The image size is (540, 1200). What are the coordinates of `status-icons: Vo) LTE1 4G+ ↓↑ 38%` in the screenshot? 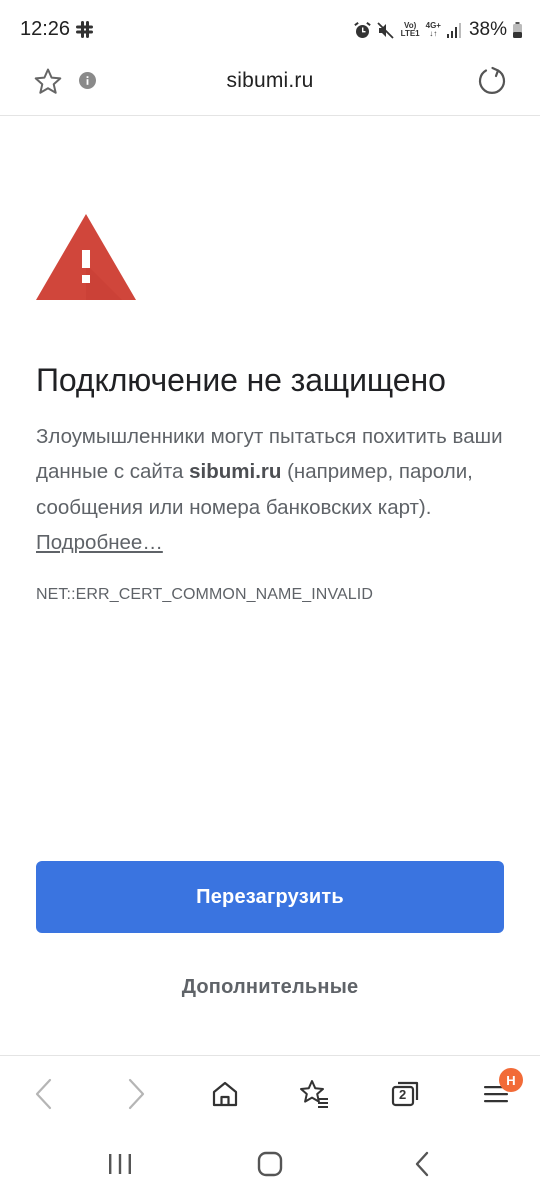 It's located at (437, 30).